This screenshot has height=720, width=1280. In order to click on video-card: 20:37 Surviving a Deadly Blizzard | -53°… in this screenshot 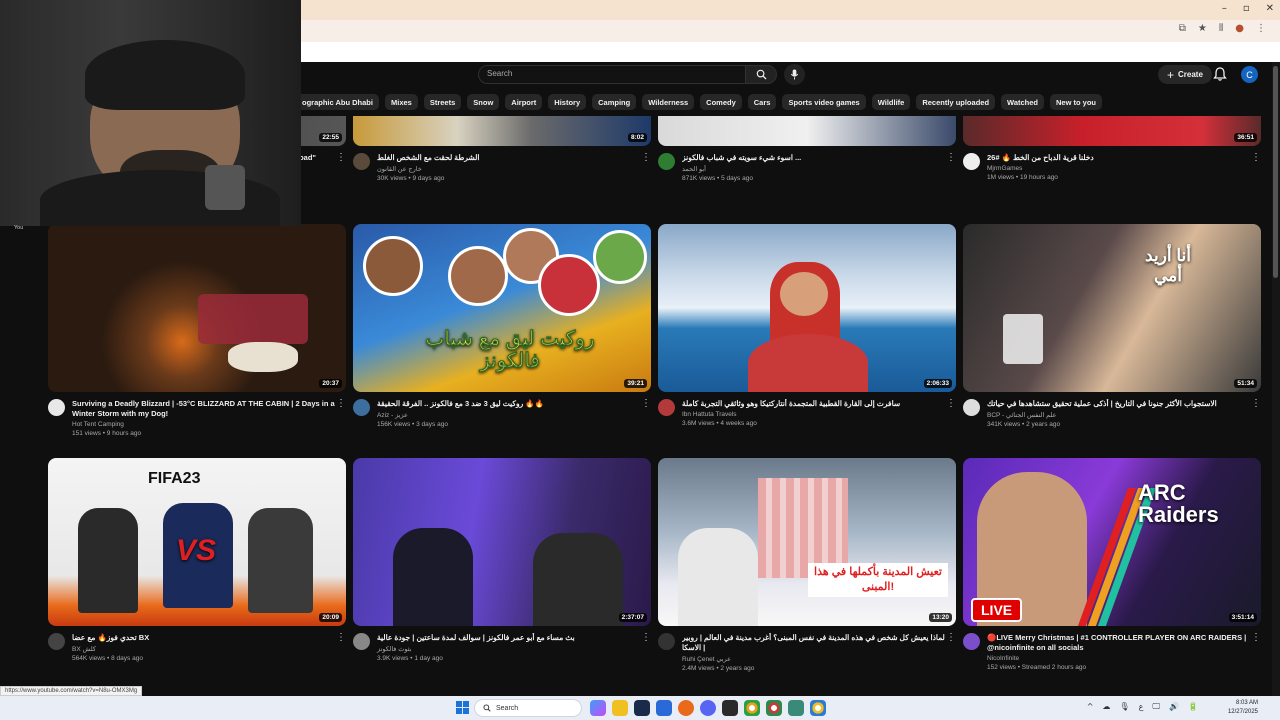, I will do `click(197, 330)`.